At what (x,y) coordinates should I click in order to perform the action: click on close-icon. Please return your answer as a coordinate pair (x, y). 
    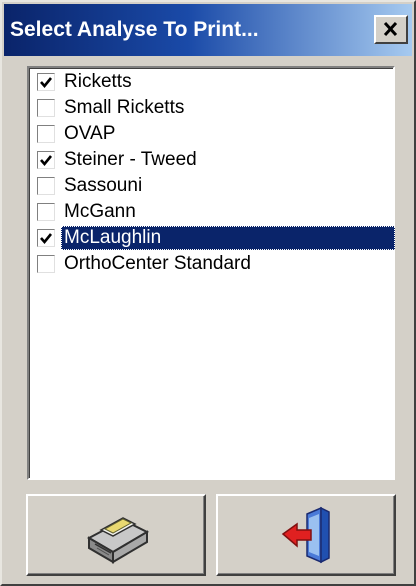
    Looking at the image, I should click on (390, 29).